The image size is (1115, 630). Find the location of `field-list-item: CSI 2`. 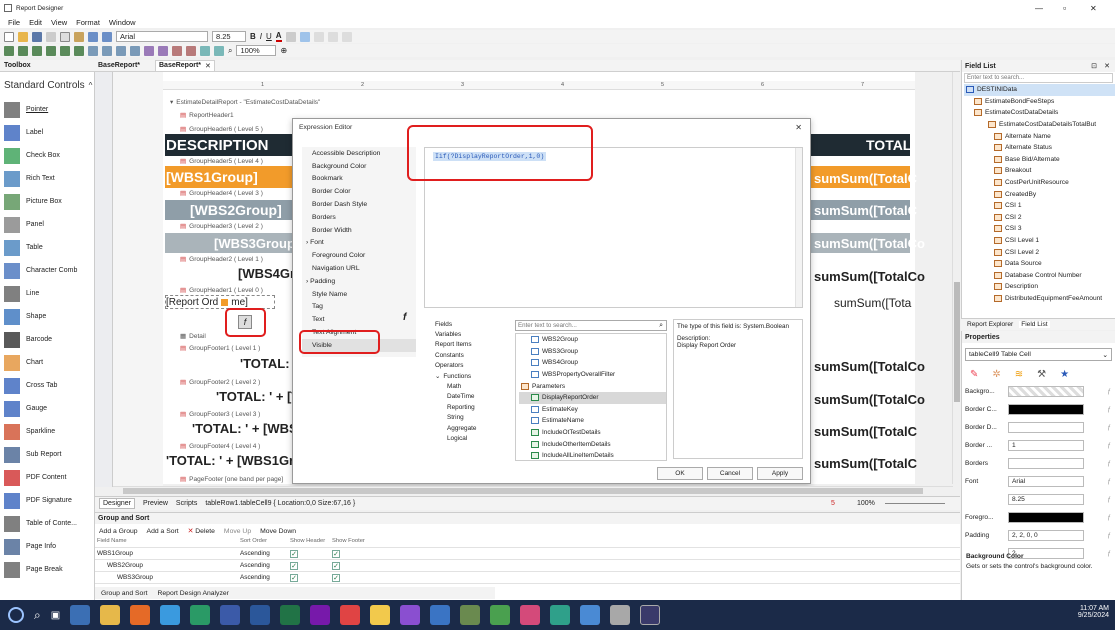

field-list-item: CSI 2 is located at coordinates (1039, 218).